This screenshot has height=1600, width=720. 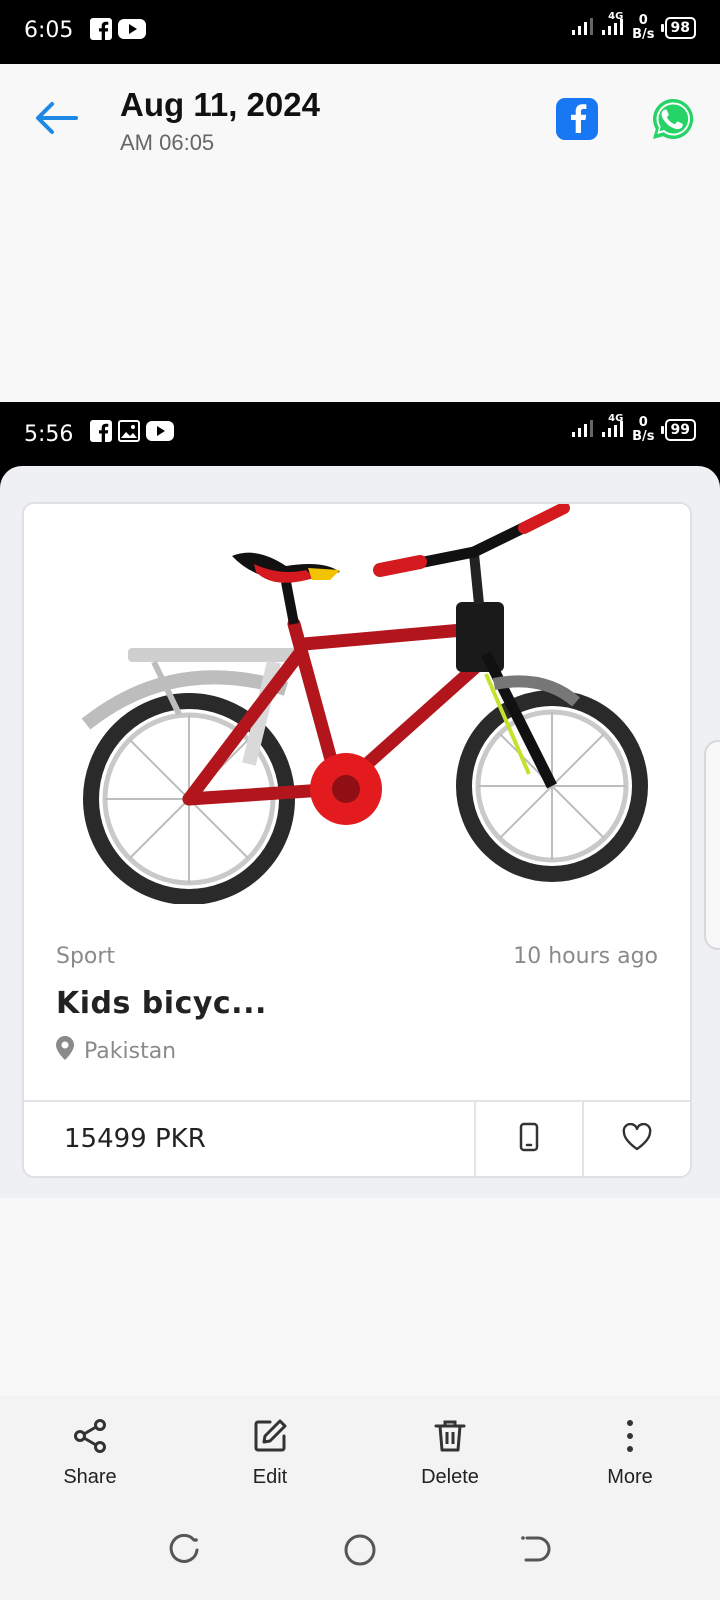 I want to click on location-label: Pakistan, so click(x=130, y=1051).